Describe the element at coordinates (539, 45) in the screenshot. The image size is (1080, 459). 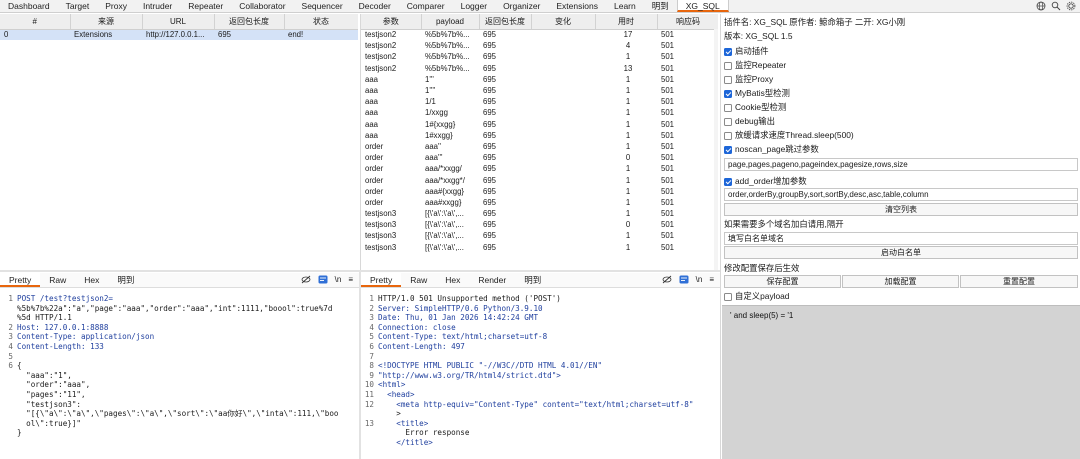
I see `table-row: testjson2 %5b%7b%... 695 4 501` at that location.